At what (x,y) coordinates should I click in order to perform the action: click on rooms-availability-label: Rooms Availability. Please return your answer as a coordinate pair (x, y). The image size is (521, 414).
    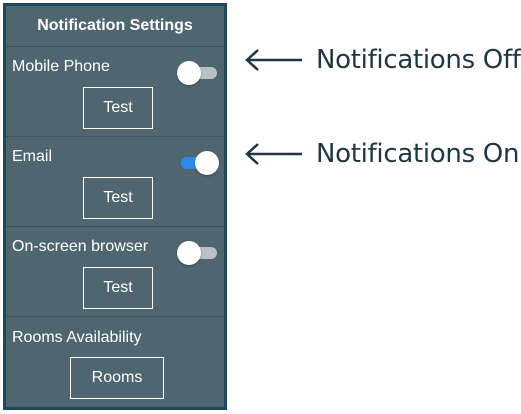
    Looking at the image, I should click on (77, 337).